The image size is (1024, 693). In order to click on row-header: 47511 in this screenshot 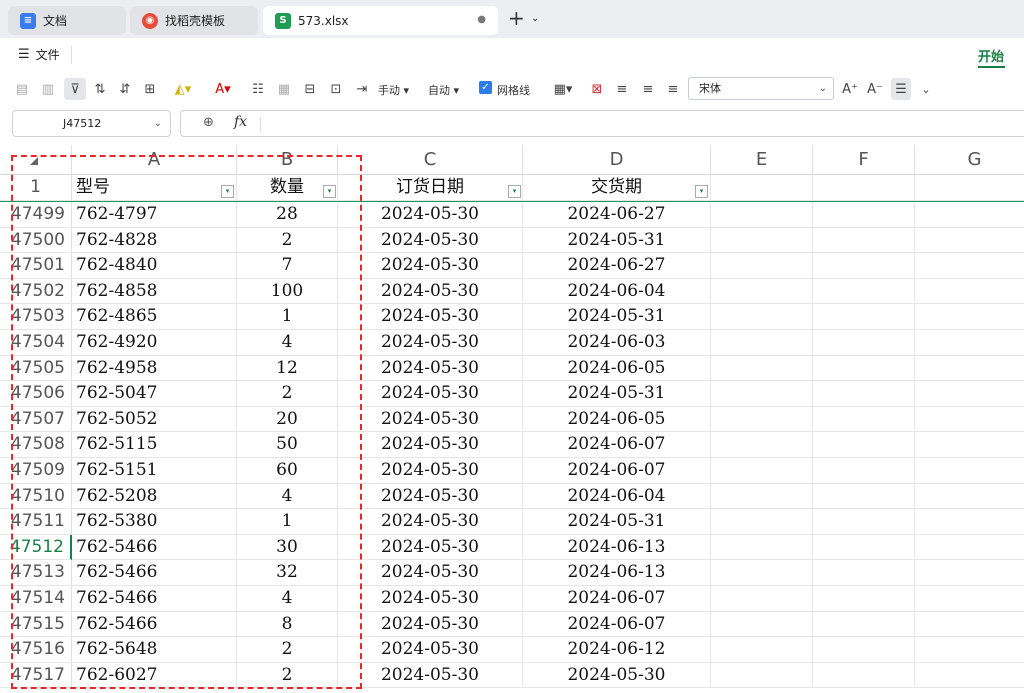, I will do `click(36, 522)`.